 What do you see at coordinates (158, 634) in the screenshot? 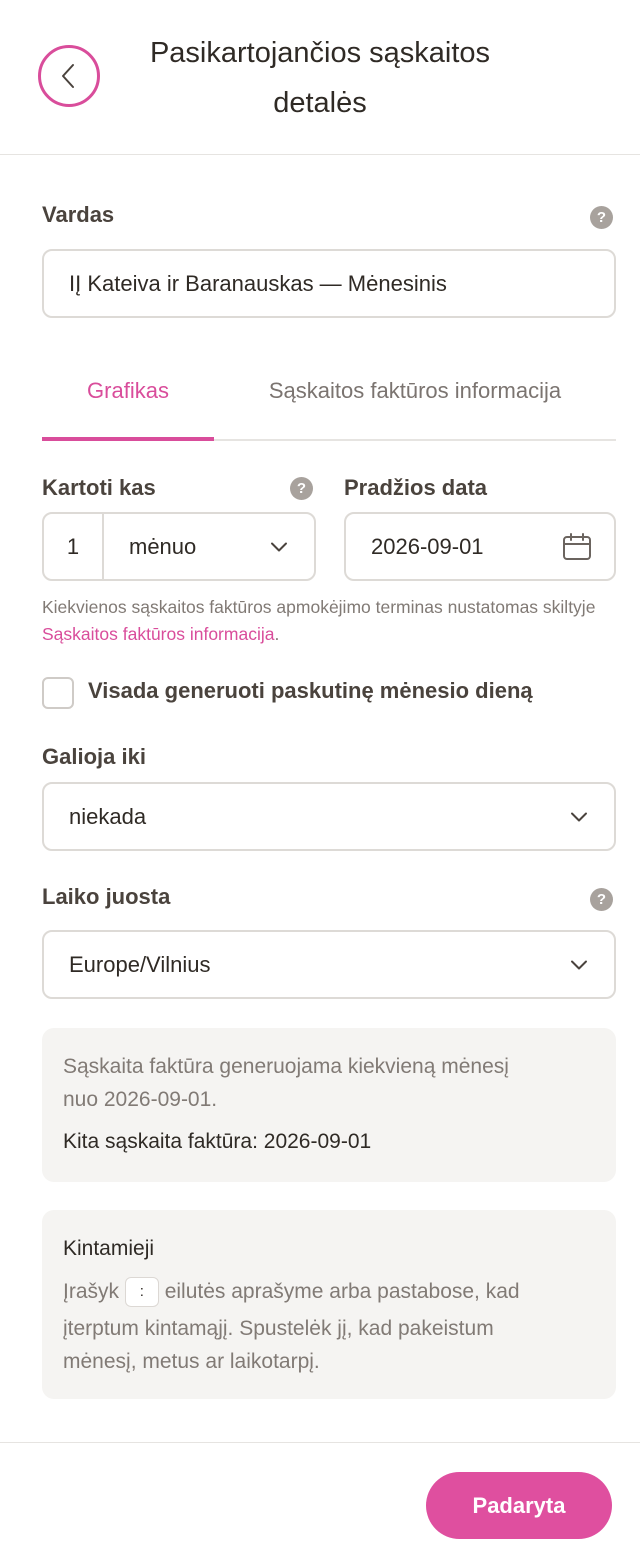
I see `invoice-info-link: Sąskaitos faktūros informacija` at bounding box center [158, 634].